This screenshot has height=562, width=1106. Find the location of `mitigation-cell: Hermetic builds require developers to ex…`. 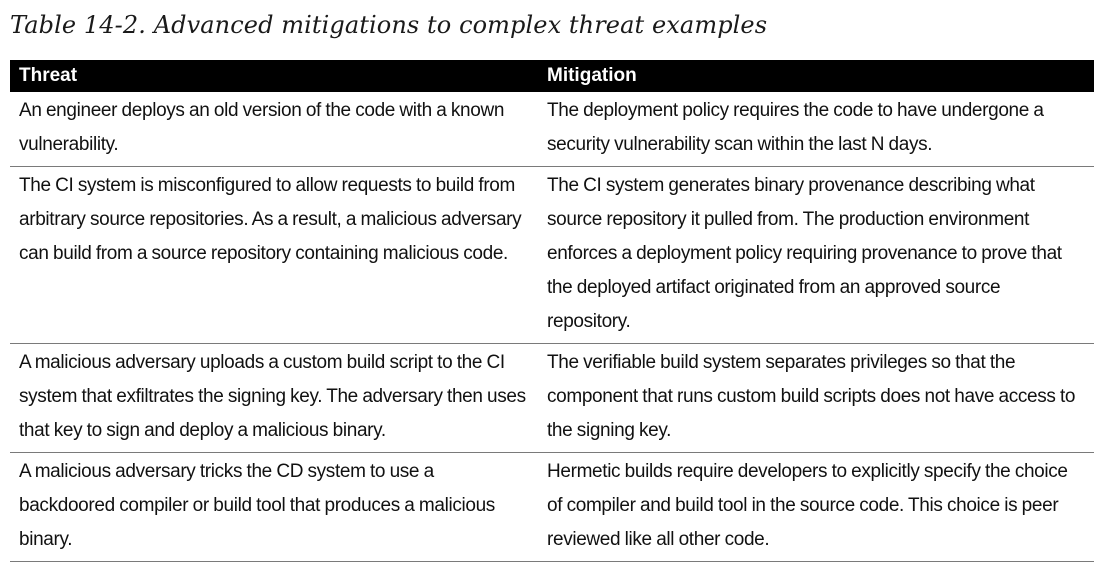

mitigation-cell: Hermetic builds require developers to ex… is located at coordinates (816, 507).